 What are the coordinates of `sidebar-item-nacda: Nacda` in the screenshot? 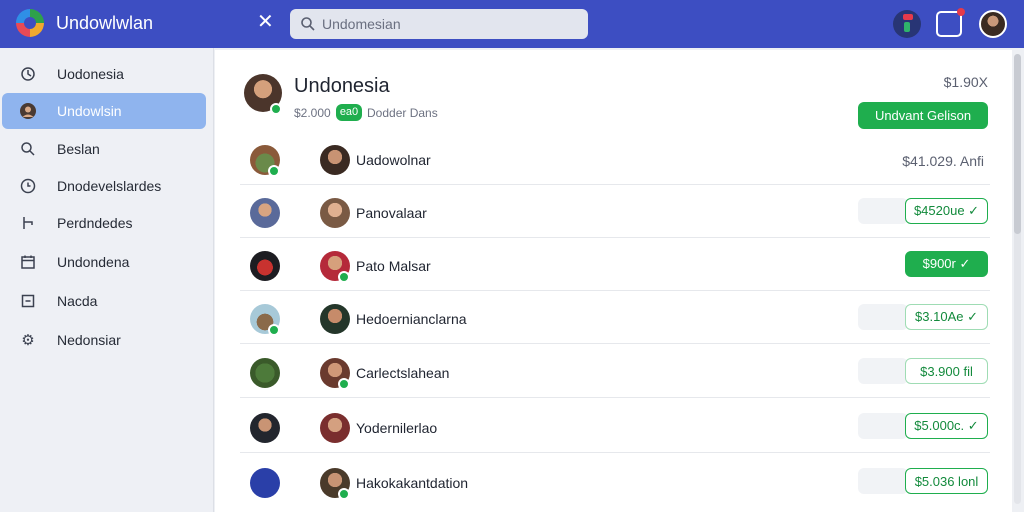 It's located at (104, 301).